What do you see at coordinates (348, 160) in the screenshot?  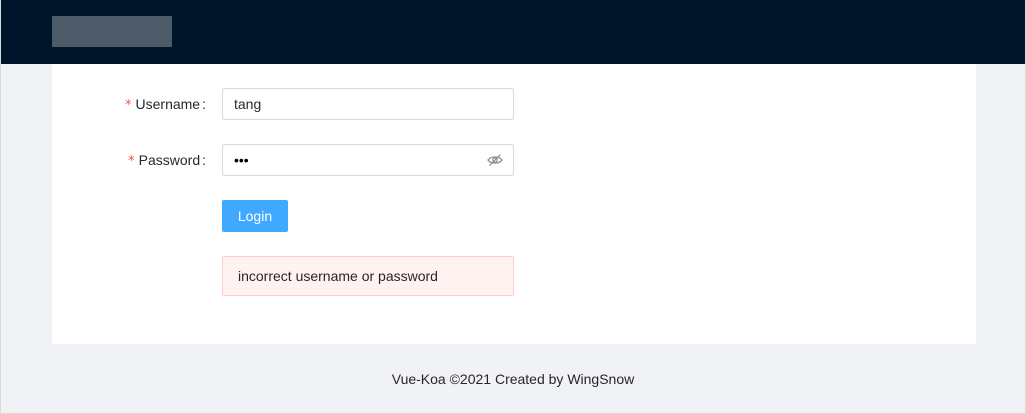 I see `password-input` at bounding box center [348, 160].